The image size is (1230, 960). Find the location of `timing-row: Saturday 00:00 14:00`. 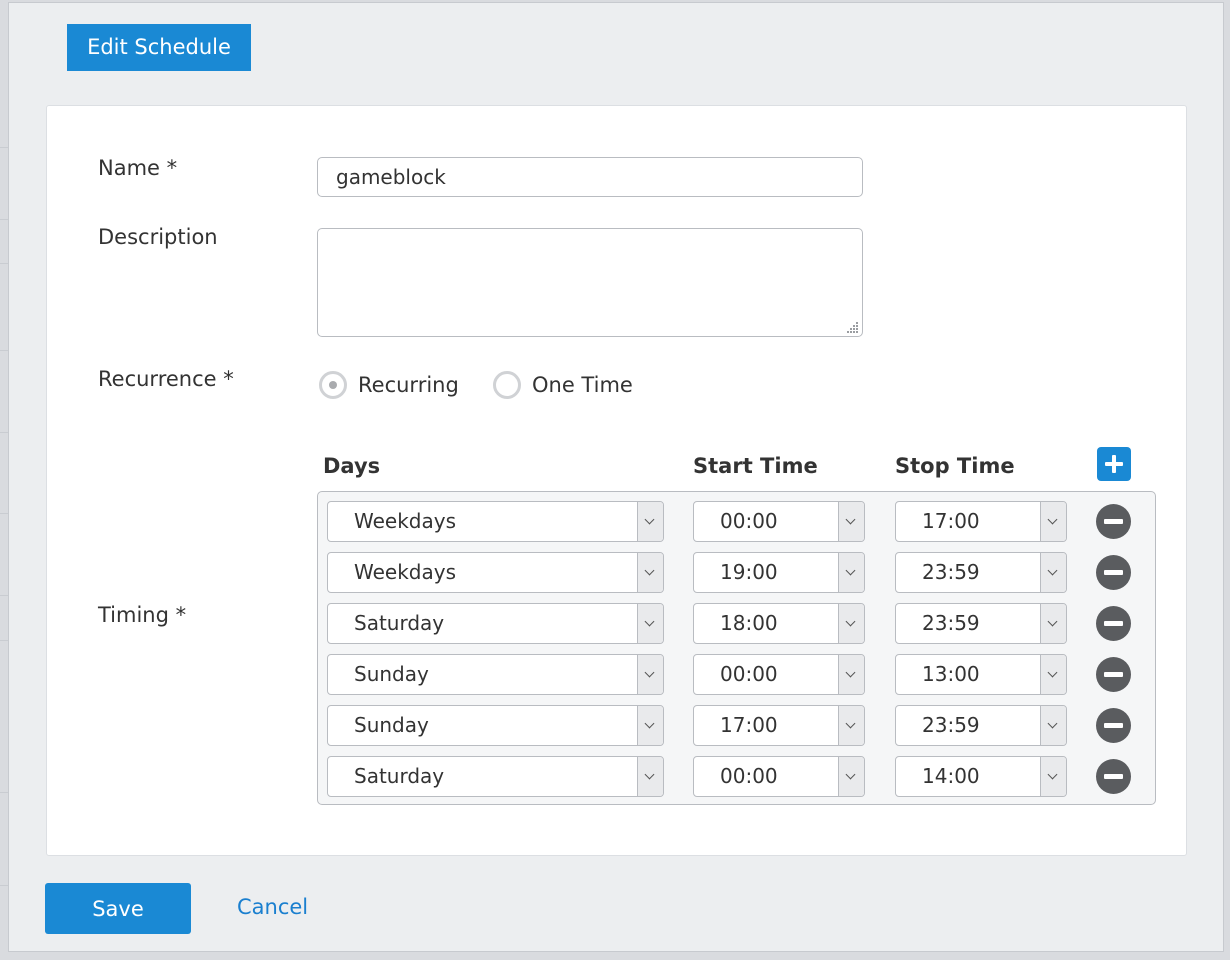

timing-row: Saturday 00:00 14:00 is located at coordinates (736, 777).